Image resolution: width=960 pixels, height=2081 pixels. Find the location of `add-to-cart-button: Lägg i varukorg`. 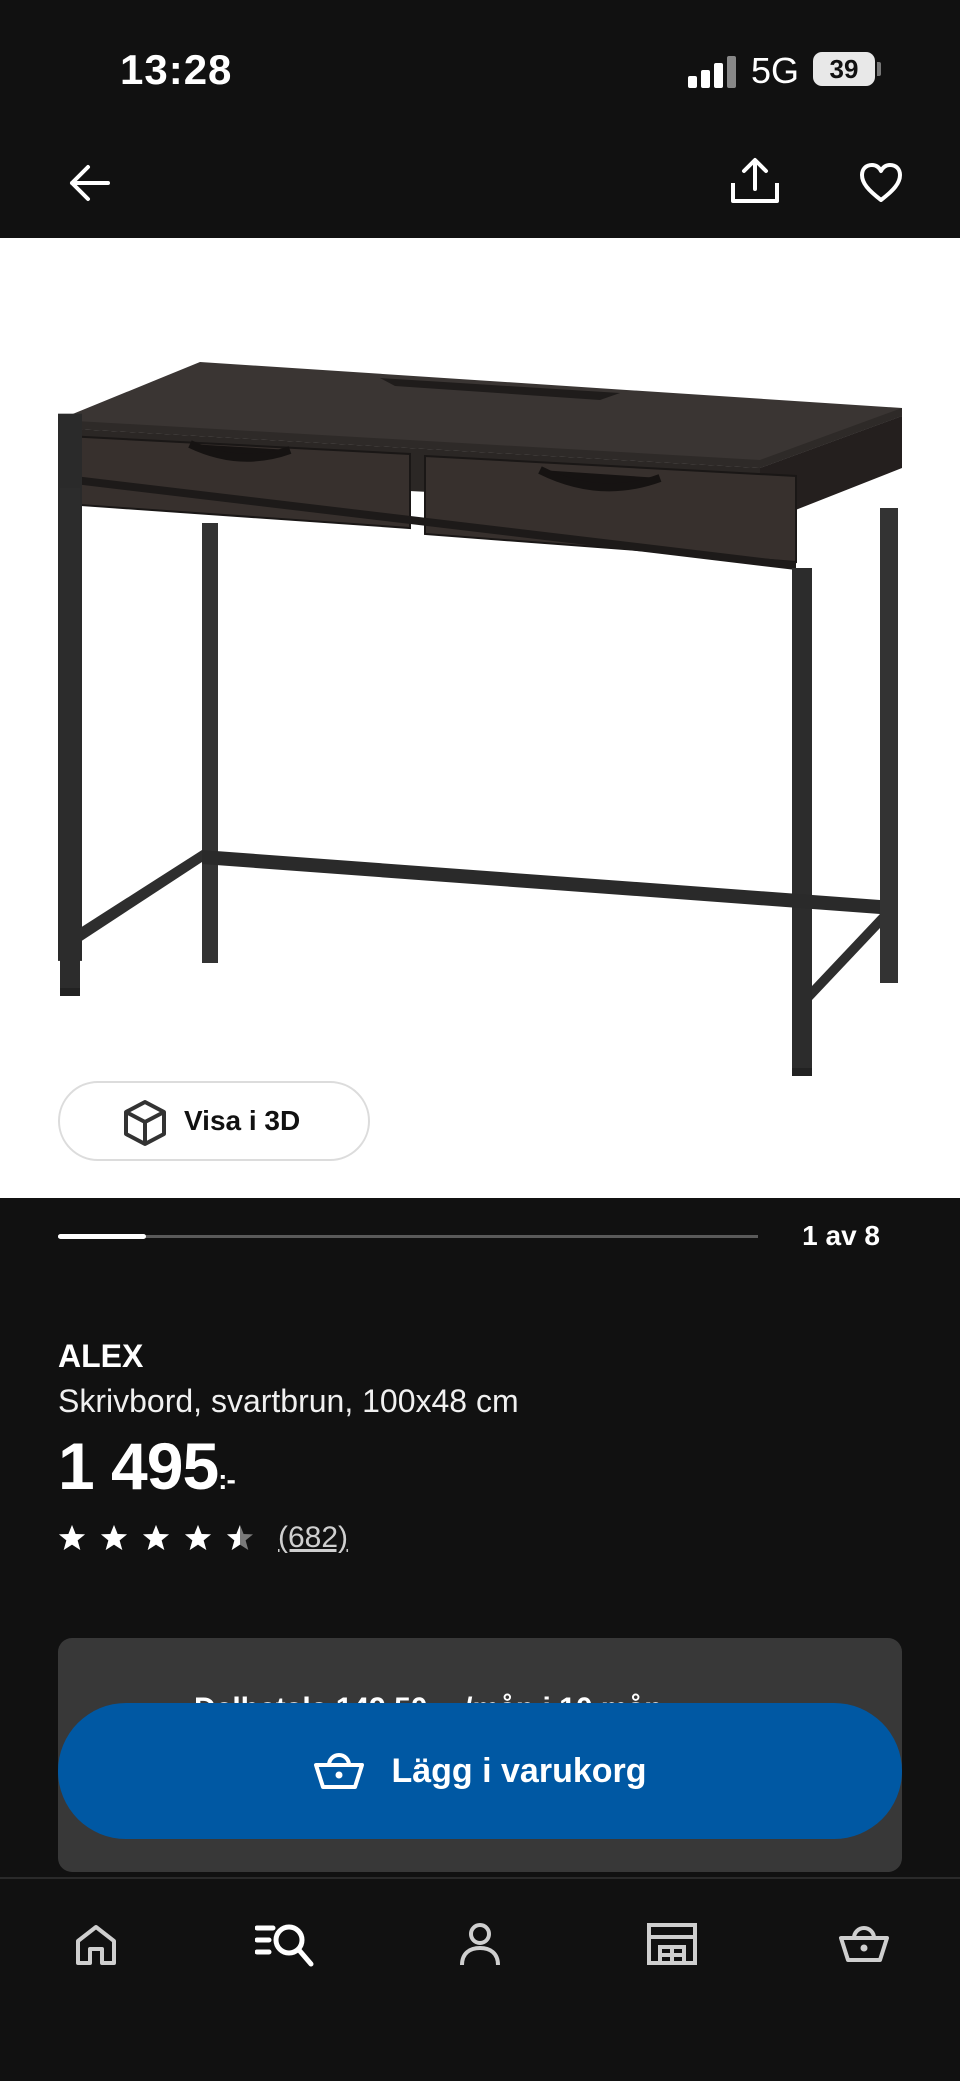

add-to-cart-button: Lägg i varukorg is located at coordinates (480, 1771).